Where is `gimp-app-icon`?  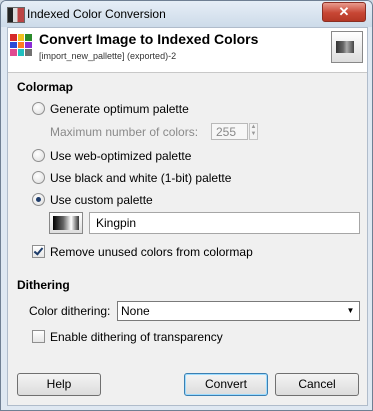 gimp-app-icon is located at coordinates (16, 15).